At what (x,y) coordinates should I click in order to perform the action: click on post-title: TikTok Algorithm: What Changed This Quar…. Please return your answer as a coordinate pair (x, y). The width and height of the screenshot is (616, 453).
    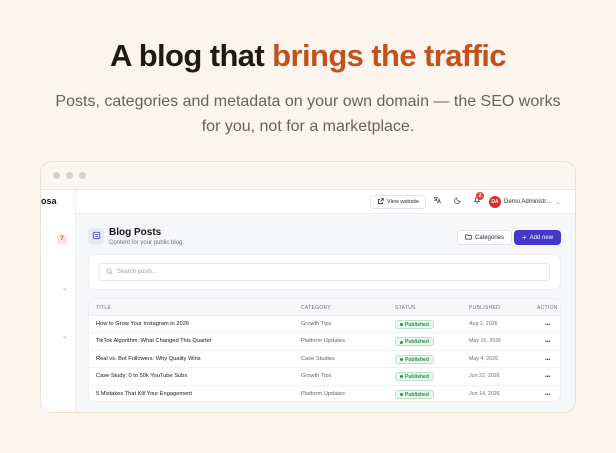
    Looking at the image, I should click on (154, 341).